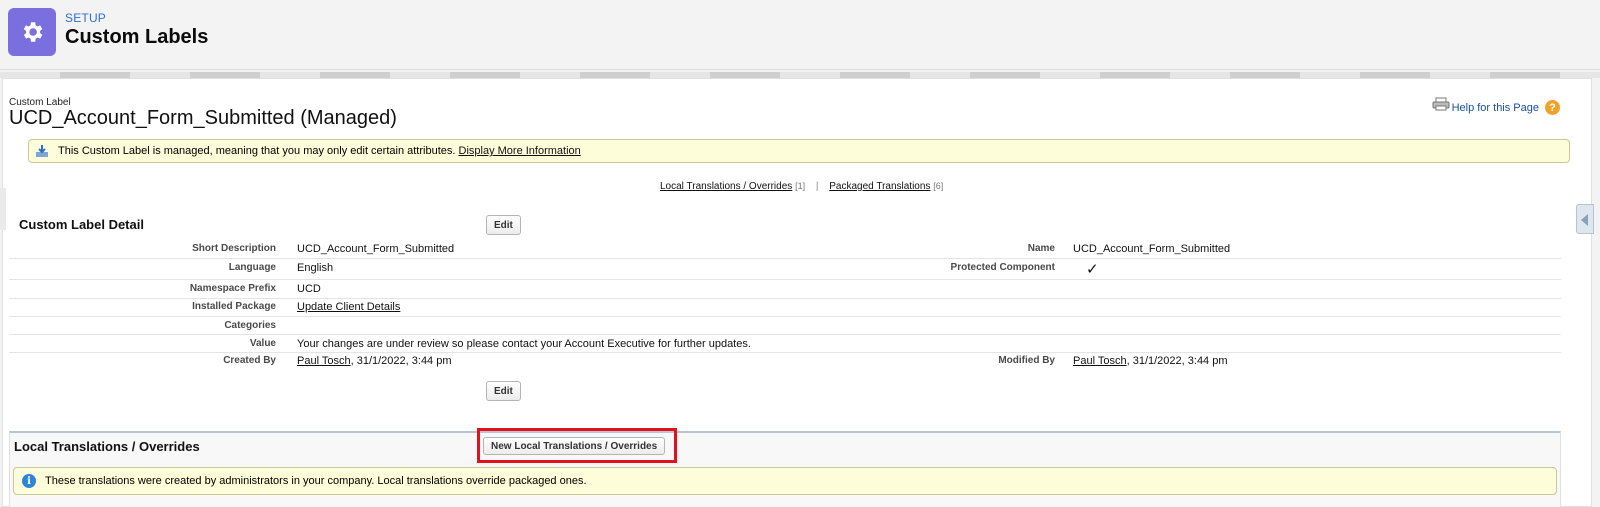 The height and width of the screenshot is (507, 1600). What do you see at coordinates (785, 326) in the screenshot?
I see `detail-row: Categories` at bounding box center [785, 326].